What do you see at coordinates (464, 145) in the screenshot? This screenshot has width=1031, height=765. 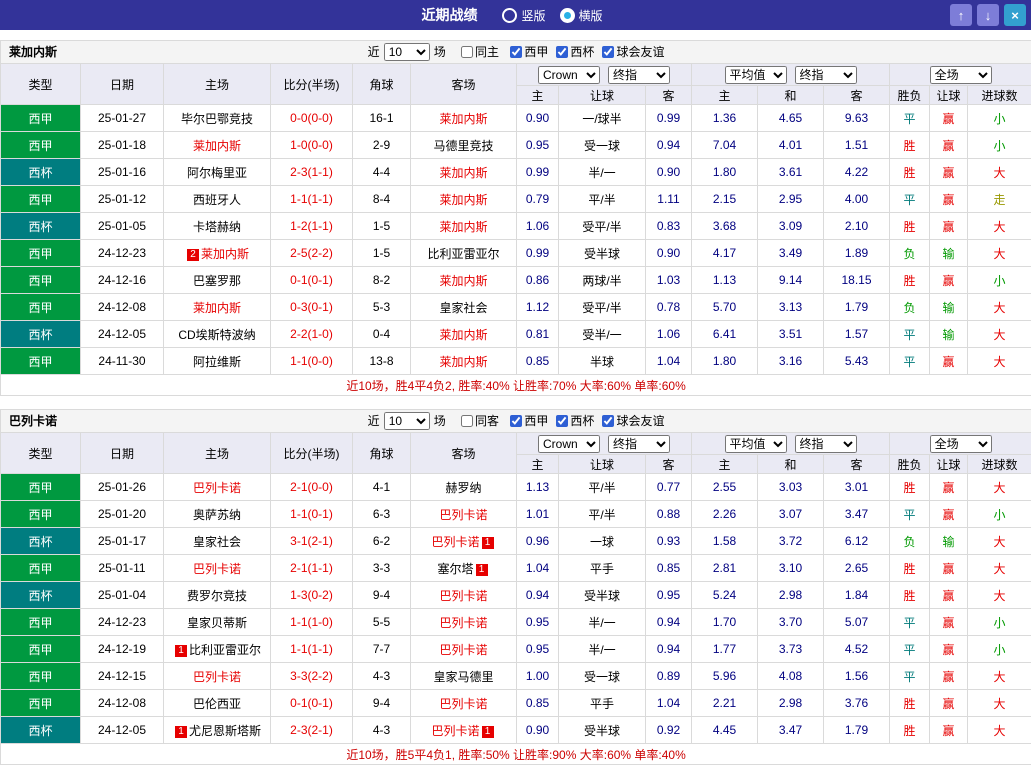 I see `away-team: 马德里竞技` at bounding box center [464, 145].